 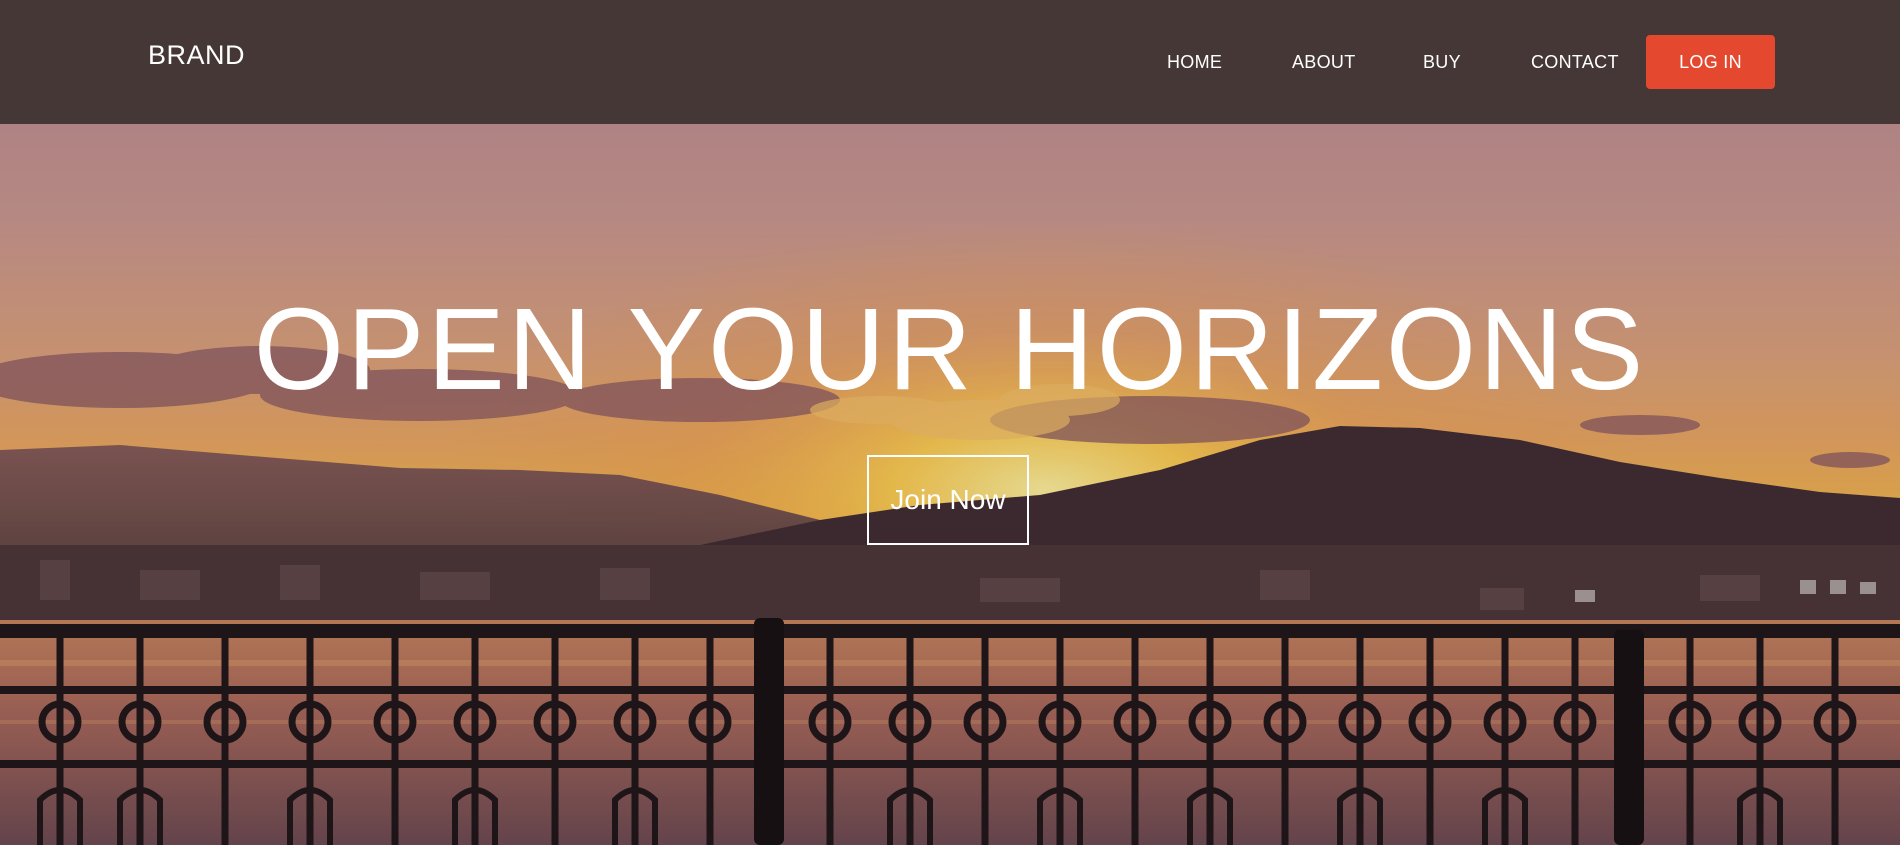 I want to click on nav-link-about: ABOUT, so click(x=1324, y=62).